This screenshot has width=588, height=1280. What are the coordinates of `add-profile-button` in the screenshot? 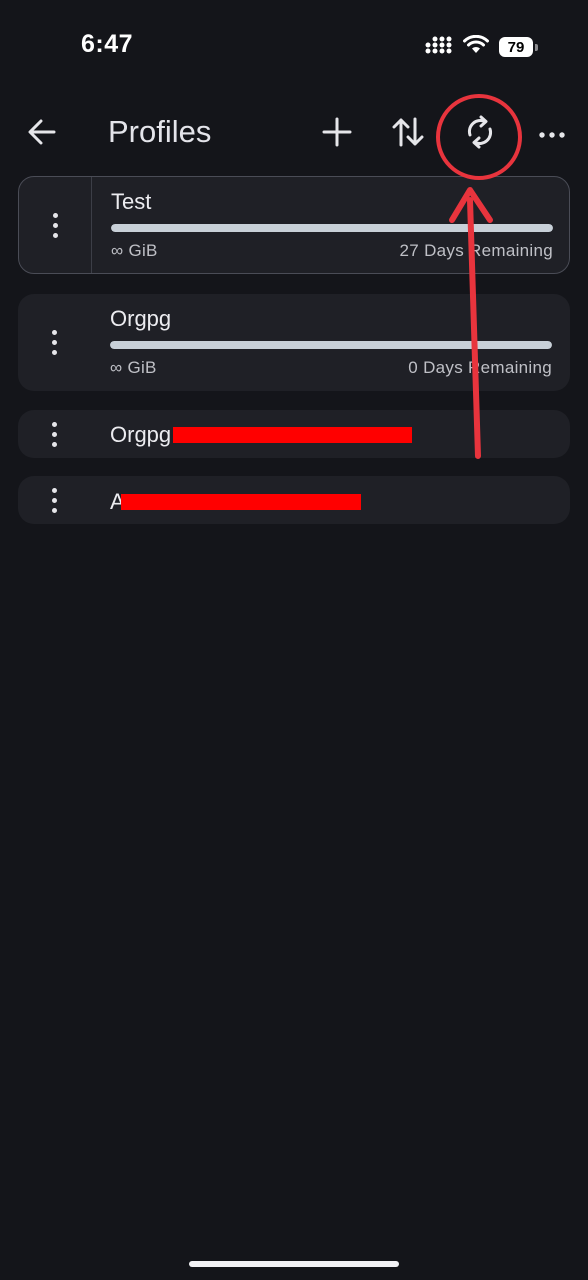 It's located at (337, 134).